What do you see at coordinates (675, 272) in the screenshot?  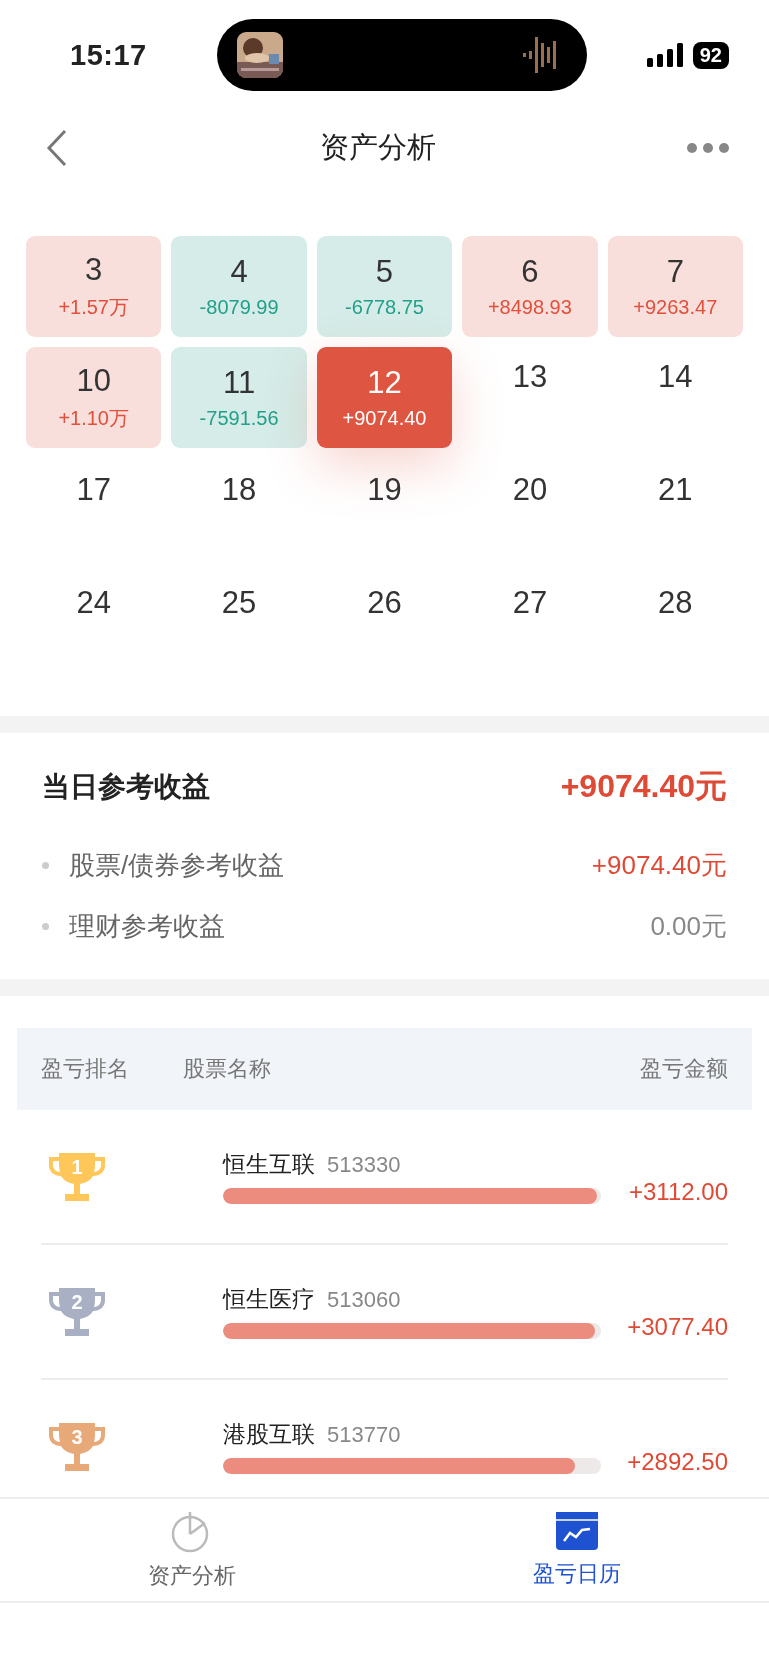 I see `day-number: 7` at bounding box center [675, 272].